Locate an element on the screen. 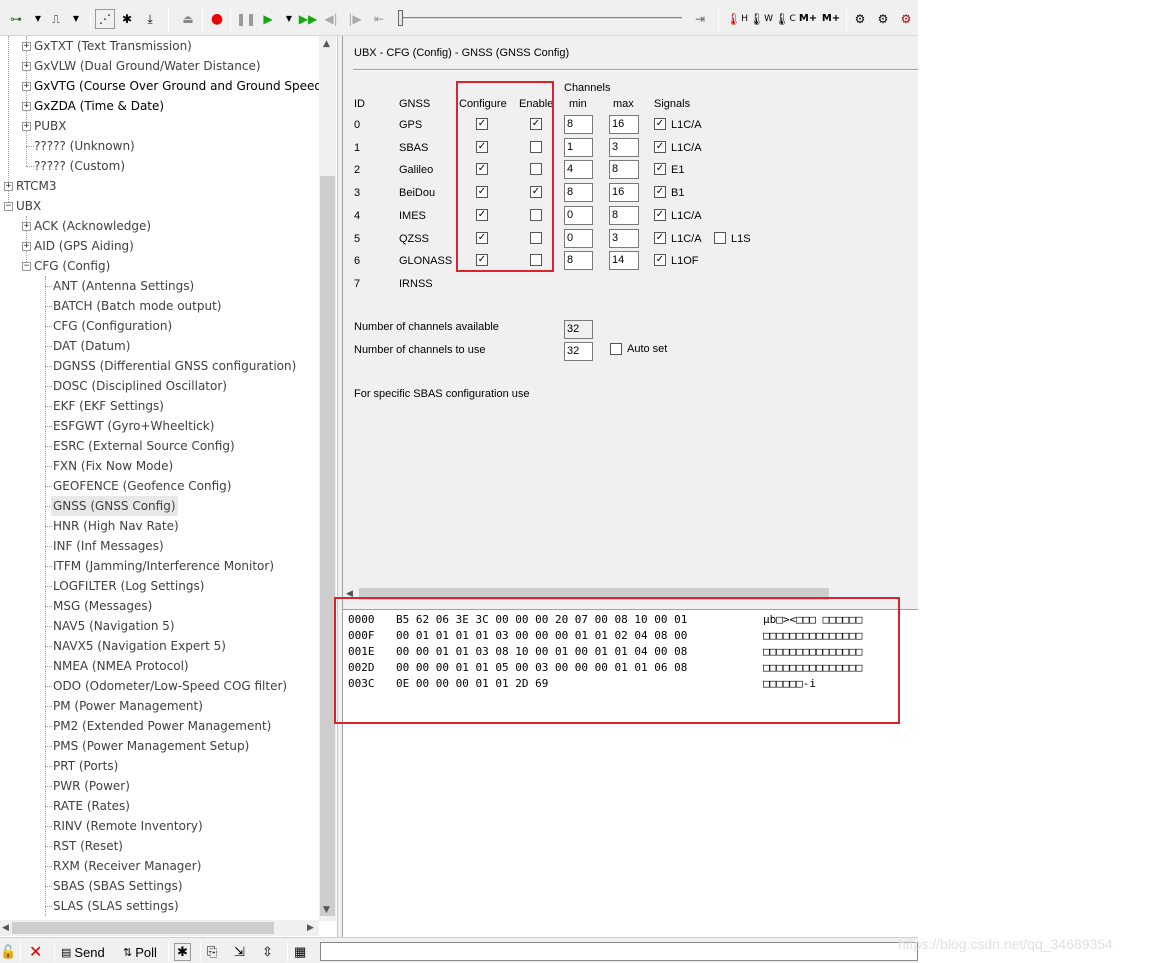  playback-slider-track is located at coordinates (541, 18).